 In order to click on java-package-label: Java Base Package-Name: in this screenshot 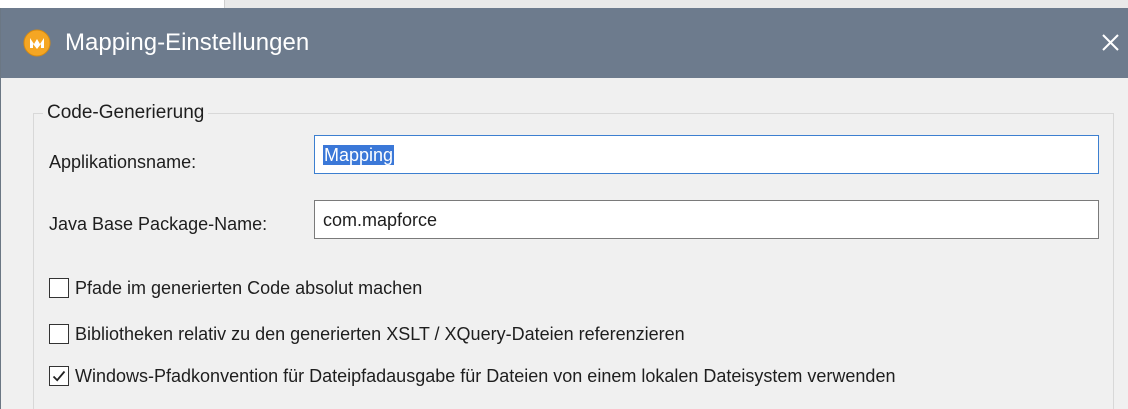, I will do `click(158, 224)`.